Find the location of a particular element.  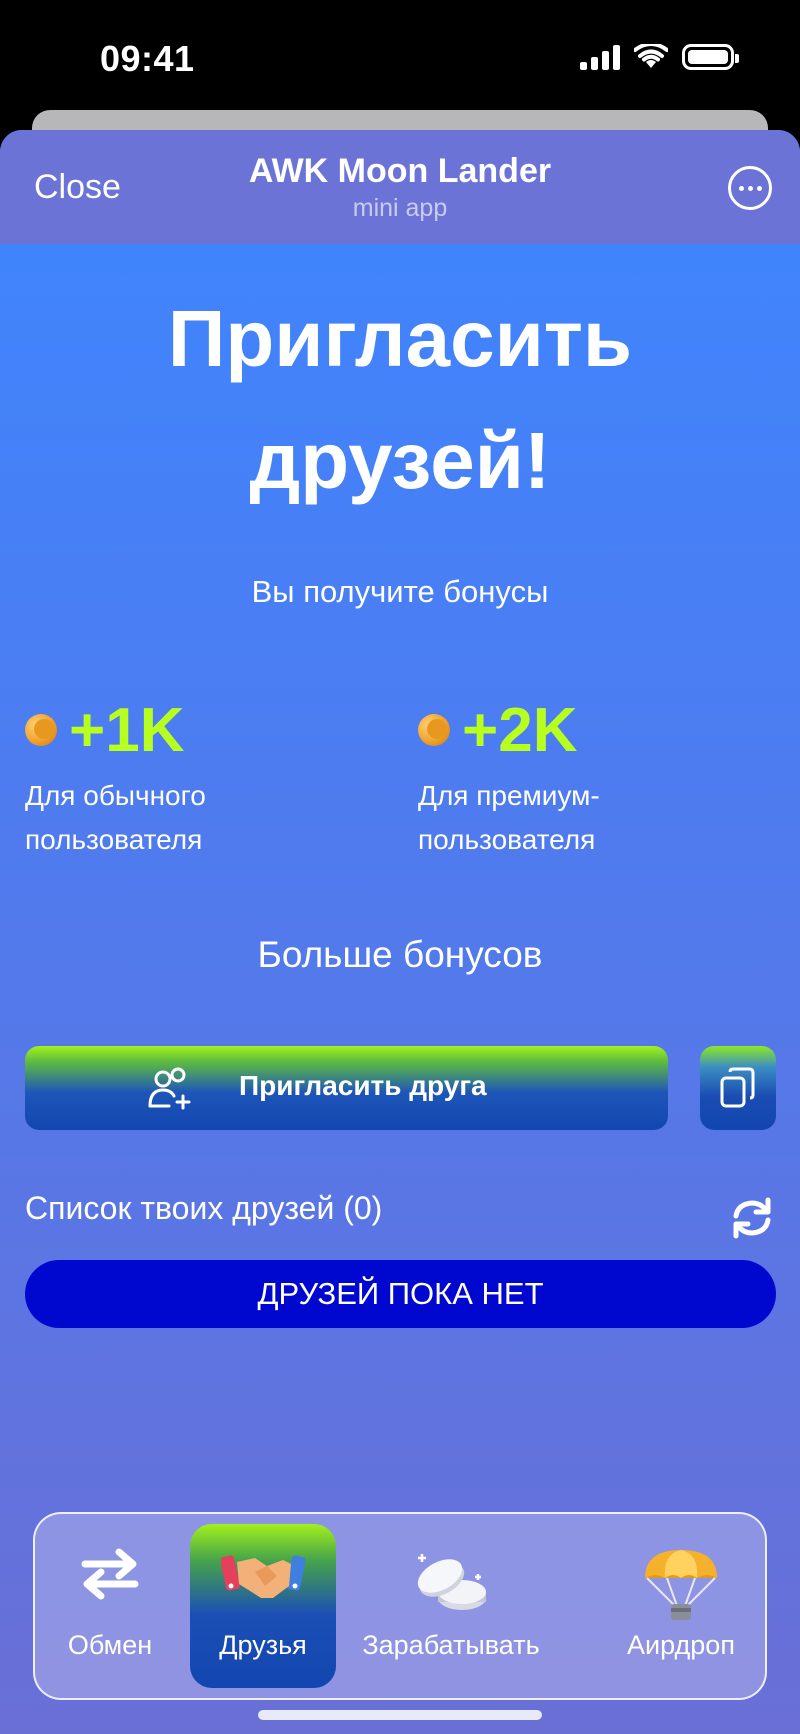

bonus-premium: +2K Для премиум-пользователя is located at coordinates (588, 778).